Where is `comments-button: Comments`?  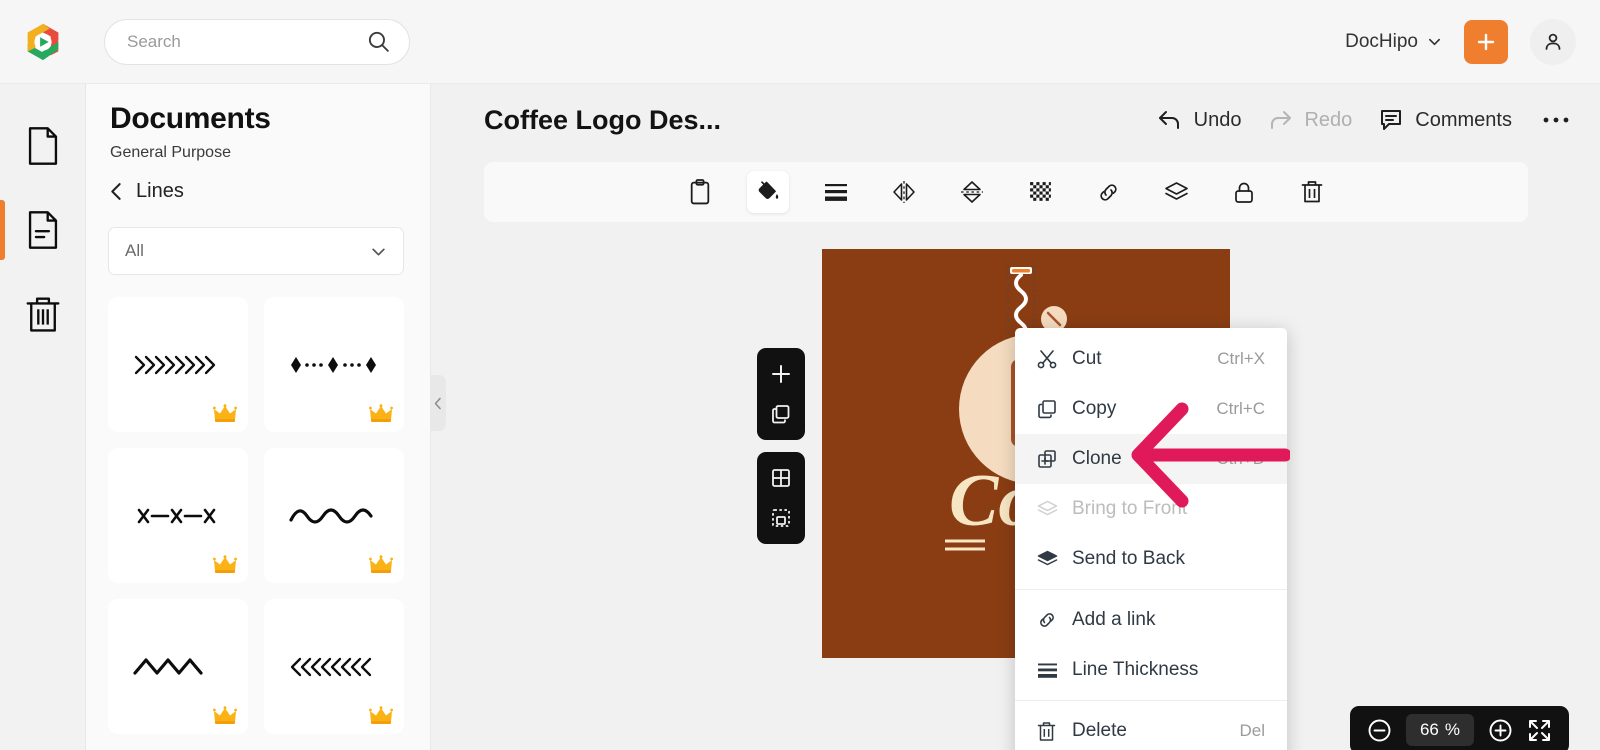 comments-button: Comments is located at coordinates (1445, 120).